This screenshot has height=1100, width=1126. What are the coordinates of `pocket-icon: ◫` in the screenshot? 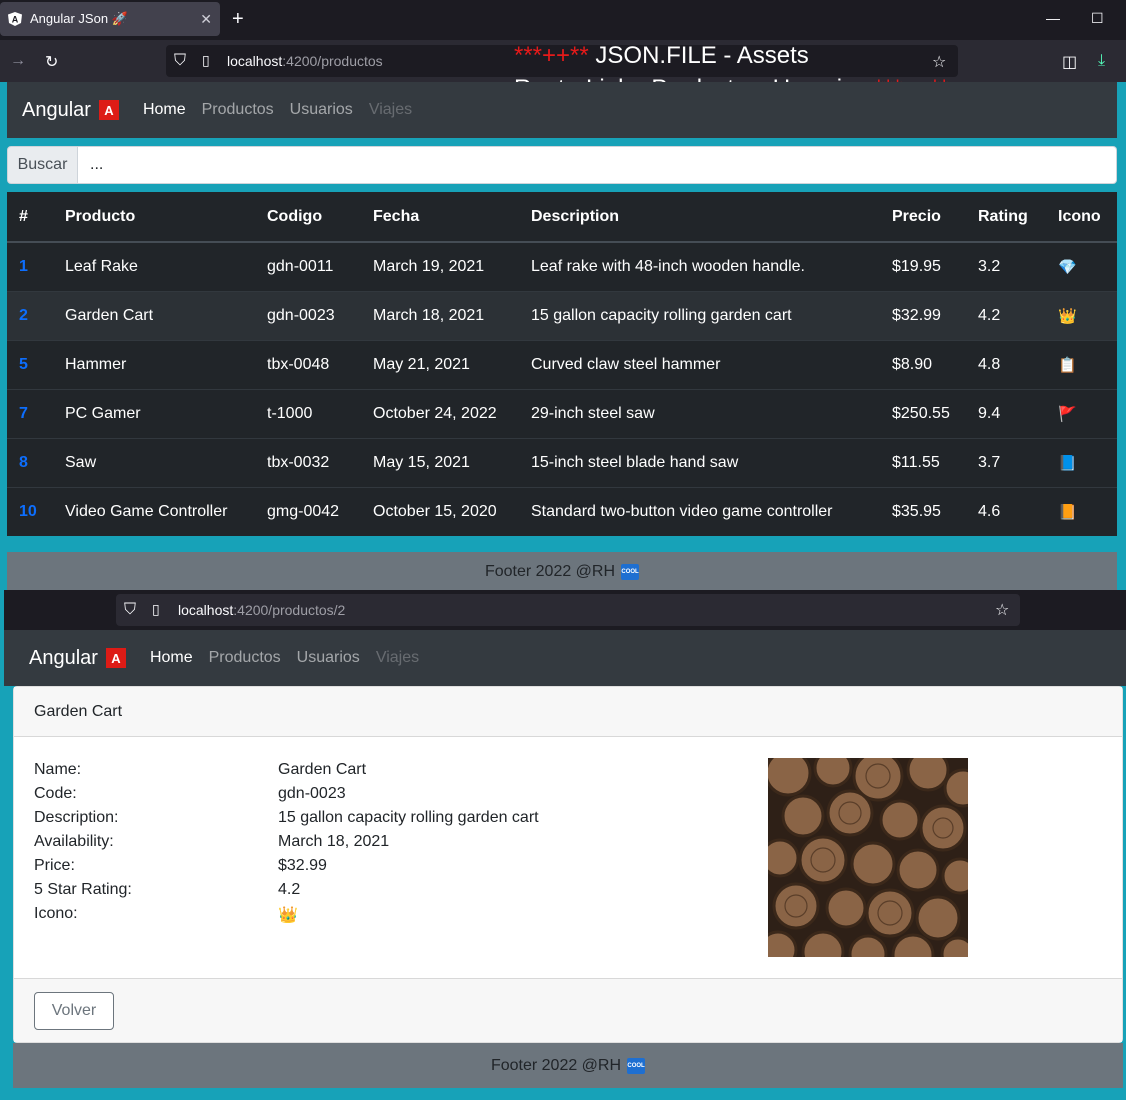 It's located at (1069, 62).